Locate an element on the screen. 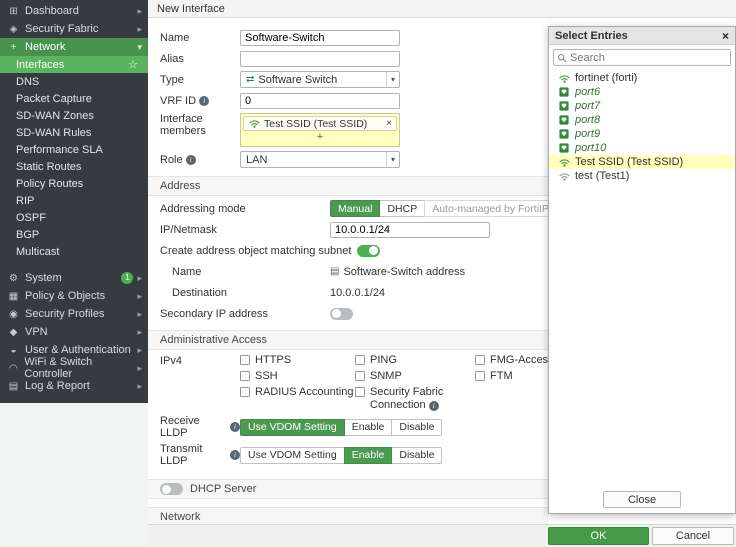  receive-lldp-label: Receive LLDP is located at coordinates (180, 427).